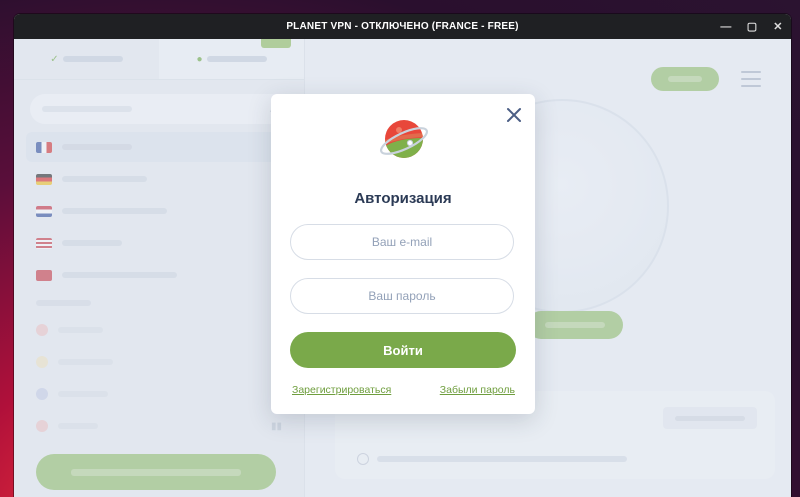 This screenshot has width=800, height=497. Describe the element at coordinates (477, 390) in the screenshot. I see `forgot-password-link: Забыли пароль` at that location.